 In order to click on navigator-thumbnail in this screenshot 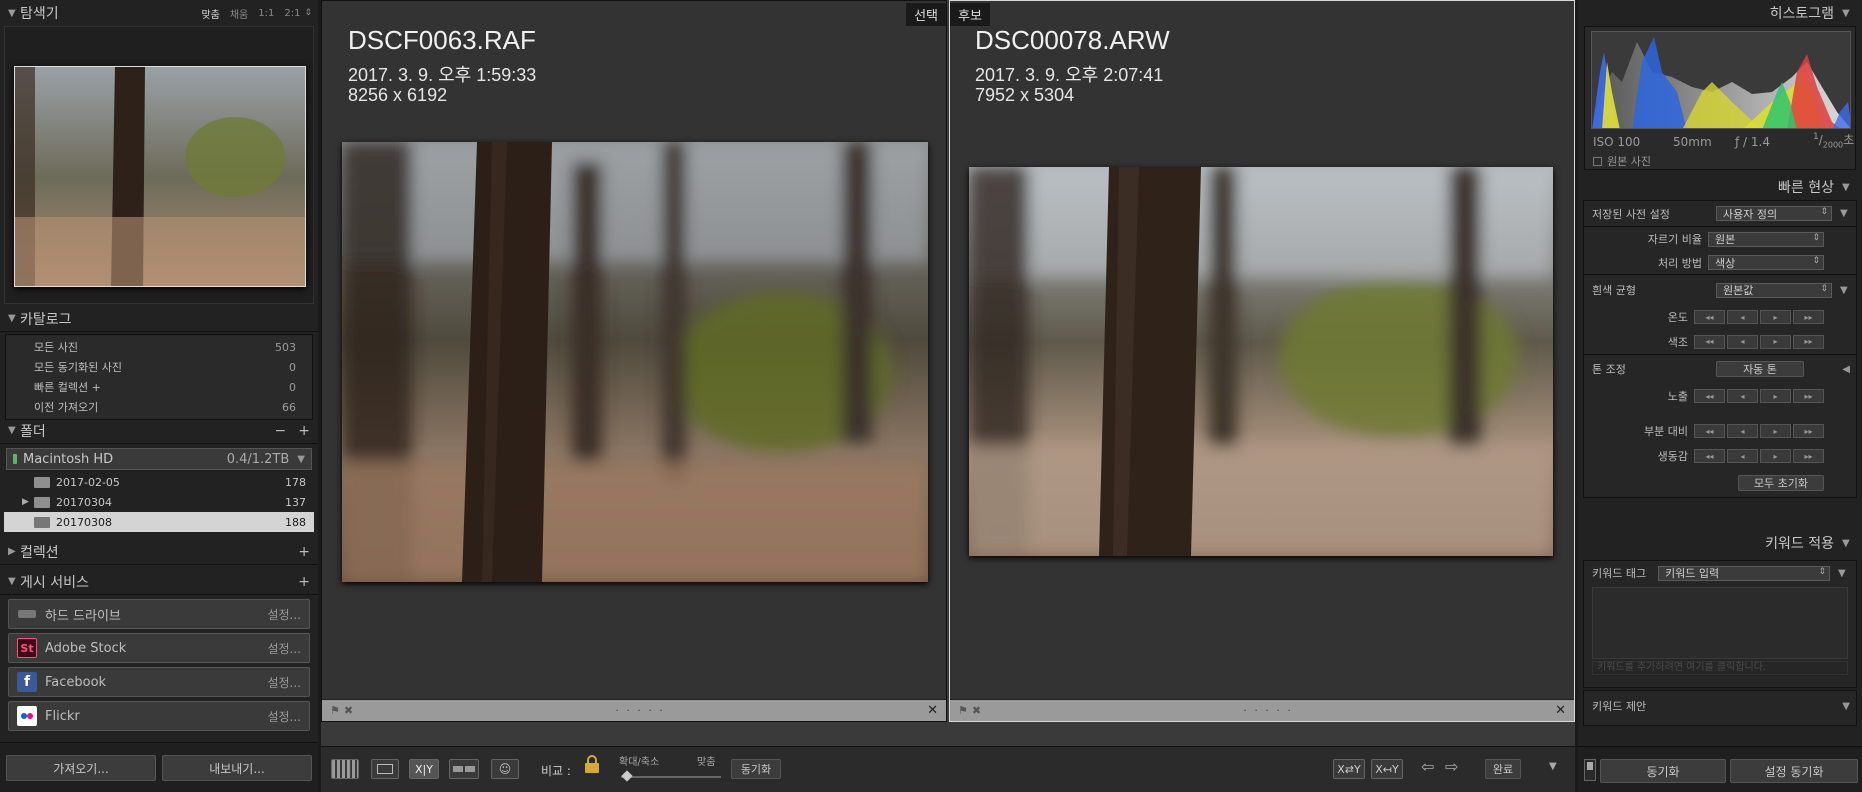, I will do `click(160, 176)`.